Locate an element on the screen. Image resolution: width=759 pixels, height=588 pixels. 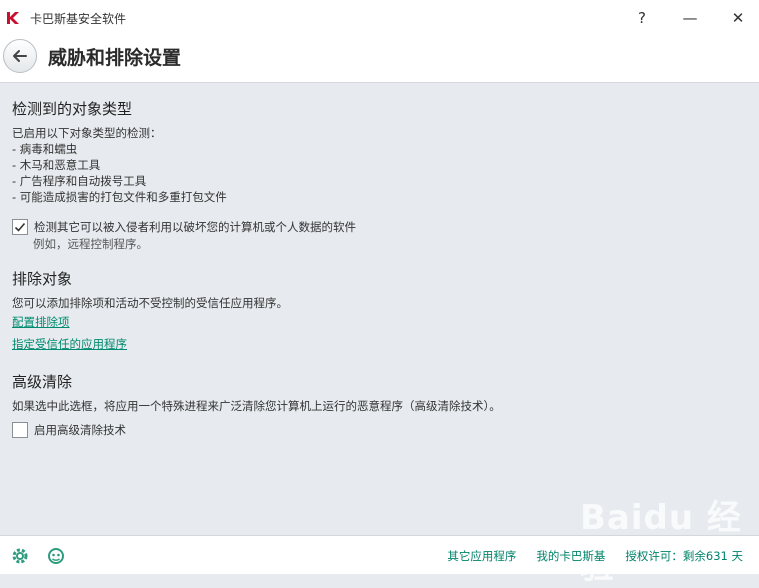
checkmark-icon is located at coordinates (20, 227).